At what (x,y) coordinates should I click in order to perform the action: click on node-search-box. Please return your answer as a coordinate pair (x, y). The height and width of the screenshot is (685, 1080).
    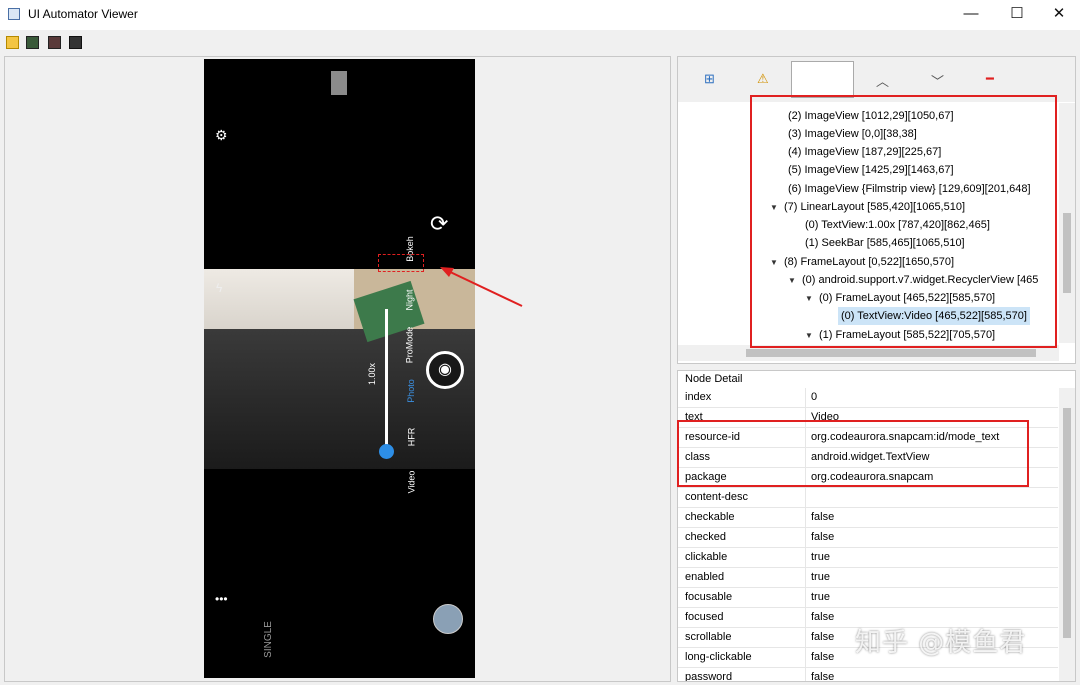
    Looking at the image, I should click on (822, 79).